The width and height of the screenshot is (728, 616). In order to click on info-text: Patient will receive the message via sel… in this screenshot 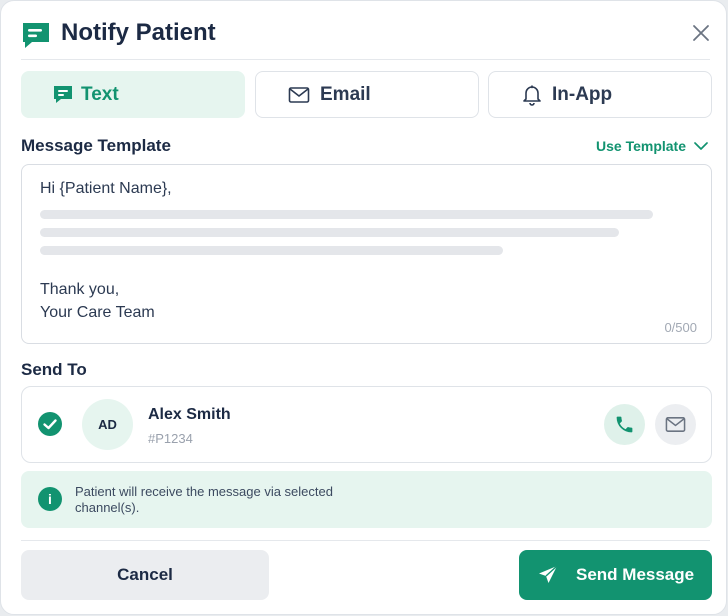, I will do `click(204, 499)`.